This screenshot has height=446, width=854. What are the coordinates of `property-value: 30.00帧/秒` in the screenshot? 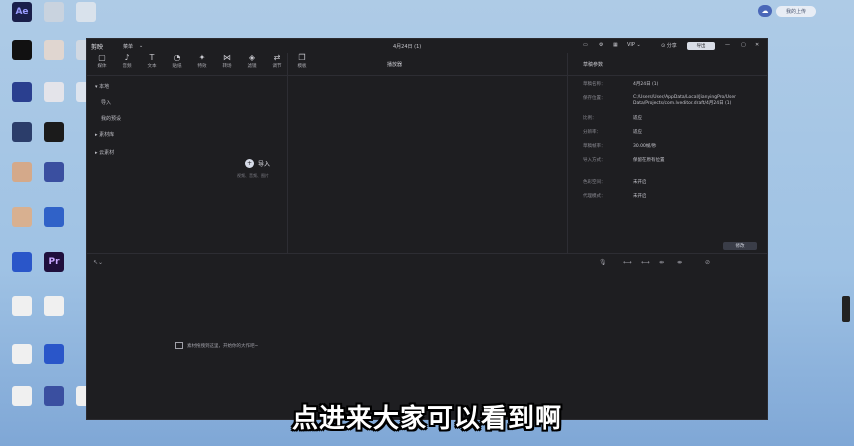 It's located at (645, 146).